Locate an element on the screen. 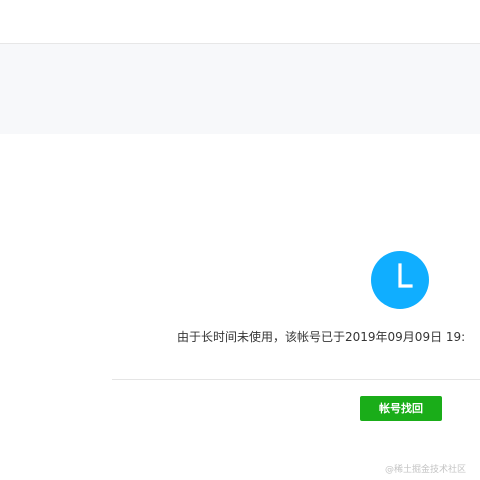  account-recovery-button: 帐号找回 is located at coordinates (401, 408).